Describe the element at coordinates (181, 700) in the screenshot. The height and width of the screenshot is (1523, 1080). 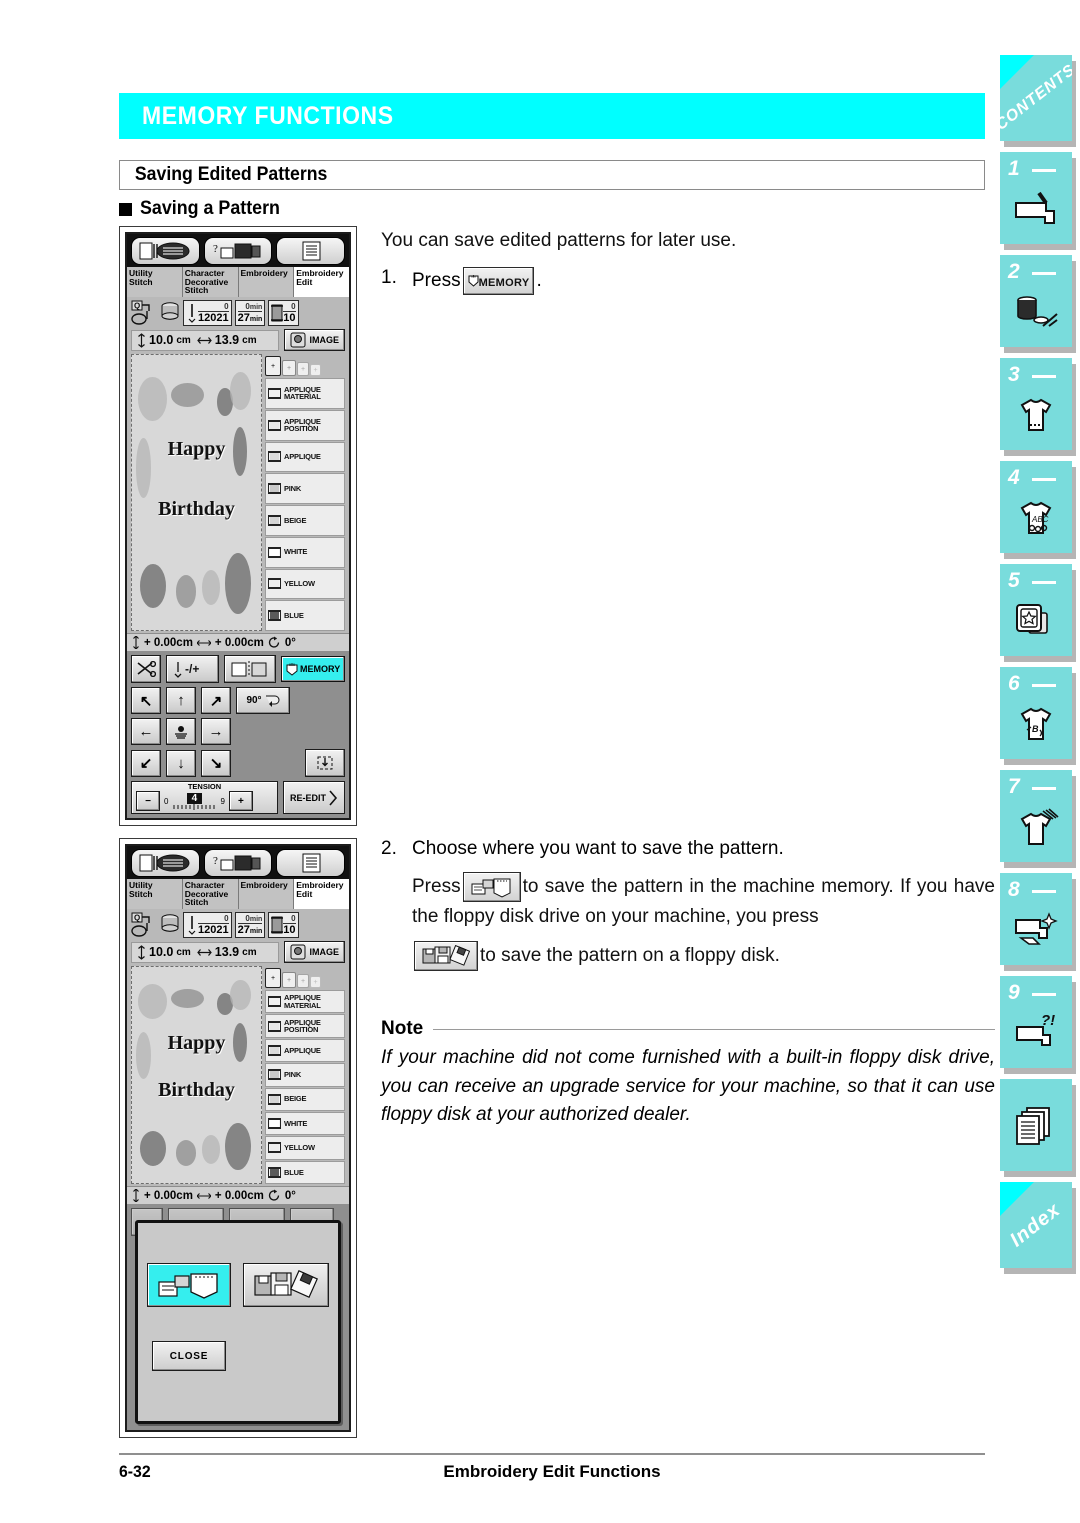
I see `move-up-button: ↑` at that location.